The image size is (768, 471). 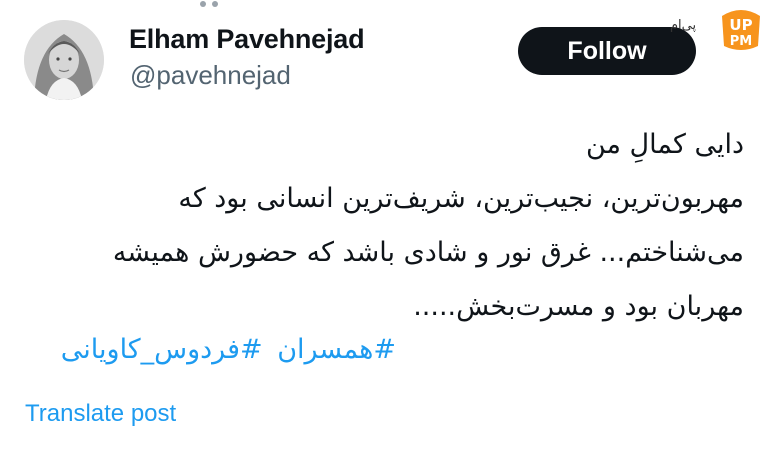 What do you see at coordinates (336, 349) in the screenshot?
I see `hashtag-link: #همسران` at bounding box center [336, 349].